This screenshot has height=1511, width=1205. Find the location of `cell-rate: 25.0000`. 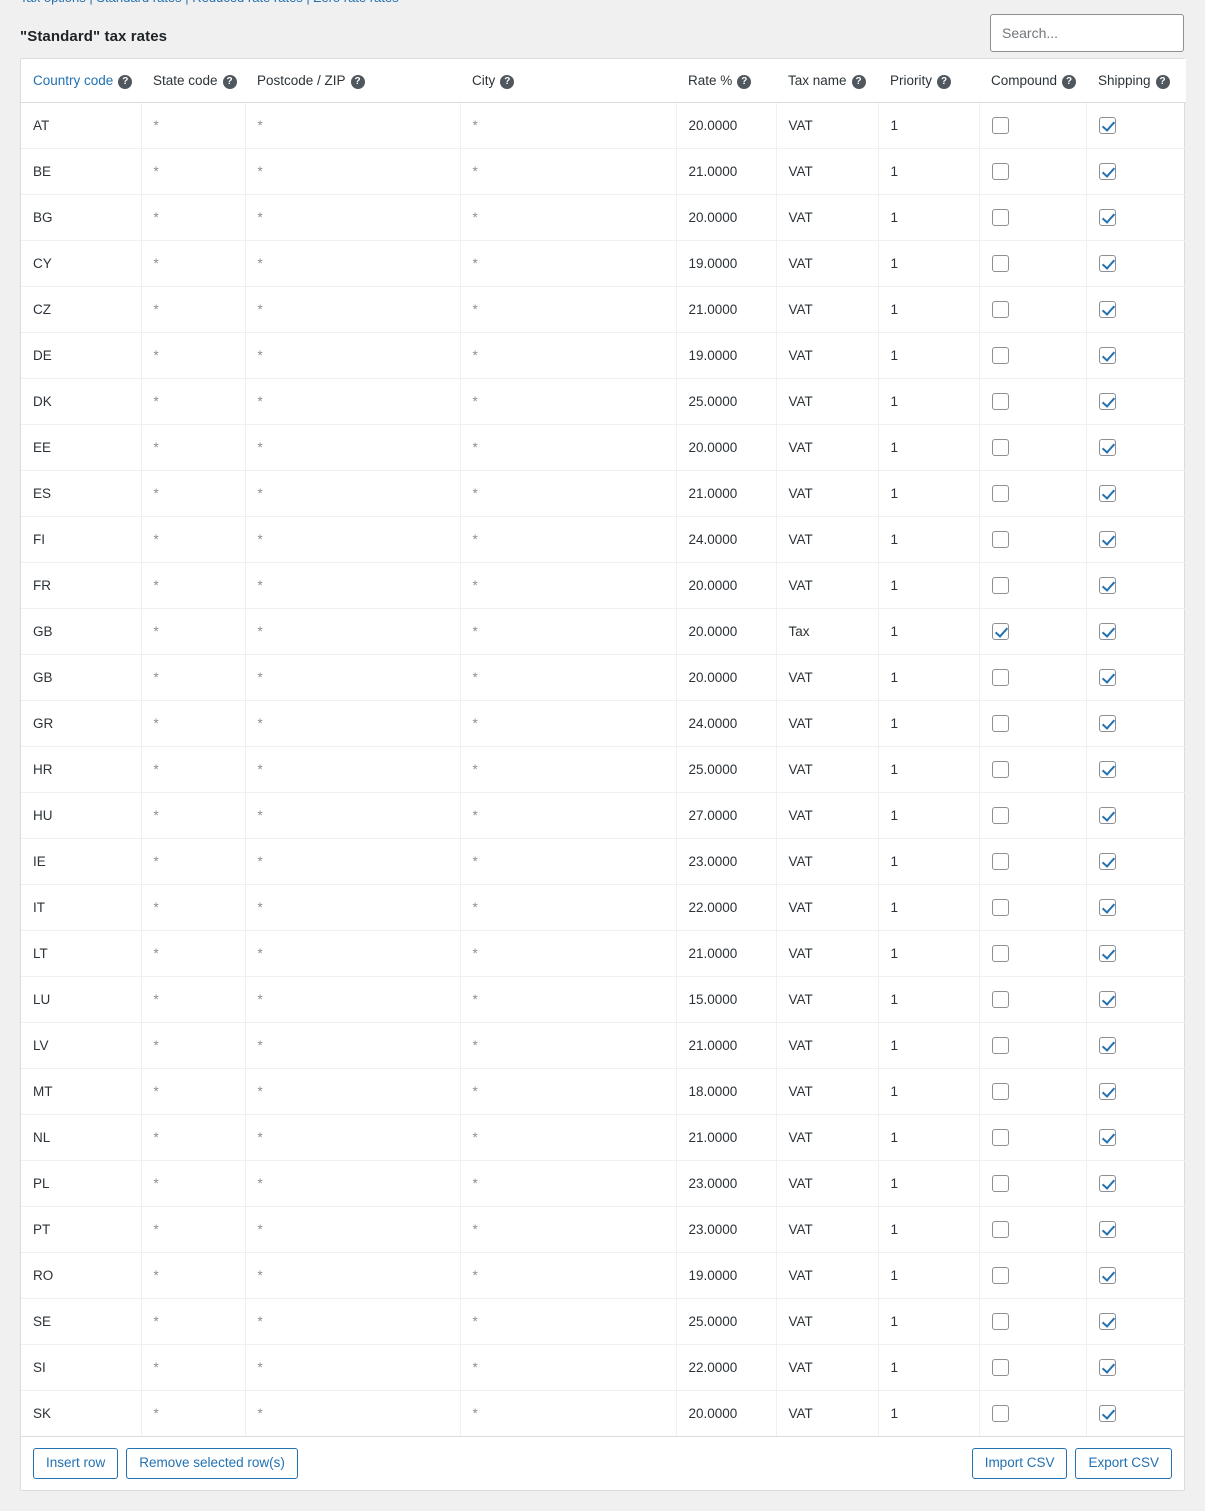

cell-rate: 25.0000 is located at coordinates (726, 401).